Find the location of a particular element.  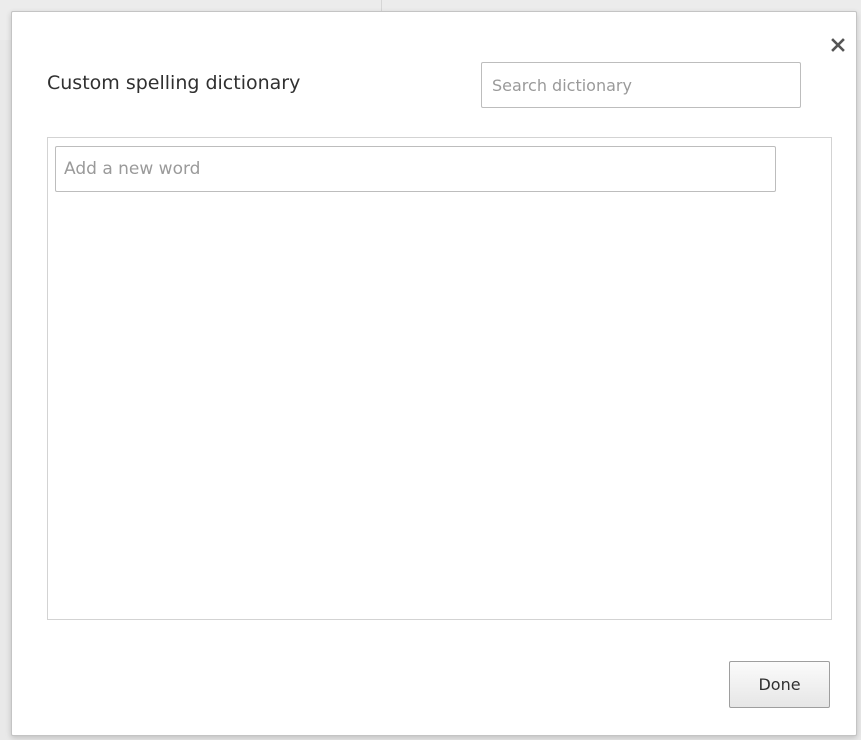

close-icon is located at coordinates (838, 45).